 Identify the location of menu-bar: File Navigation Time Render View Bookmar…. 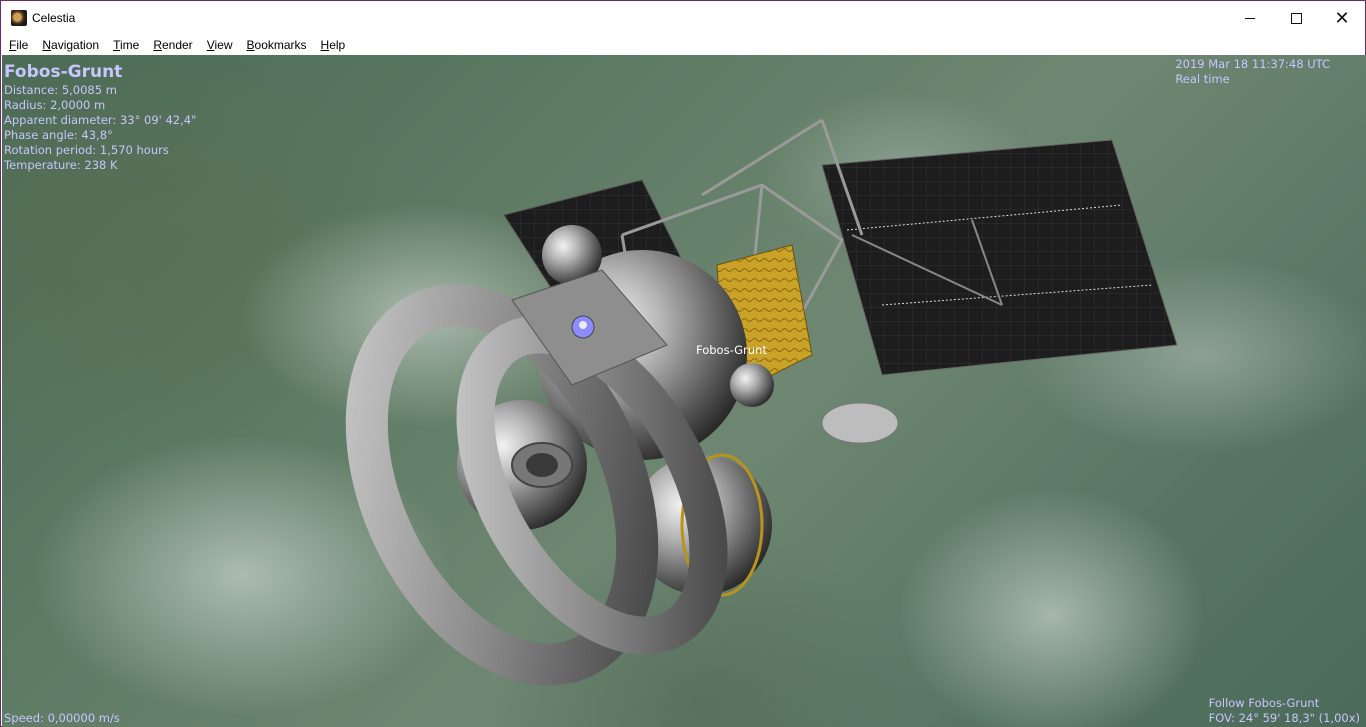
(683, 45).